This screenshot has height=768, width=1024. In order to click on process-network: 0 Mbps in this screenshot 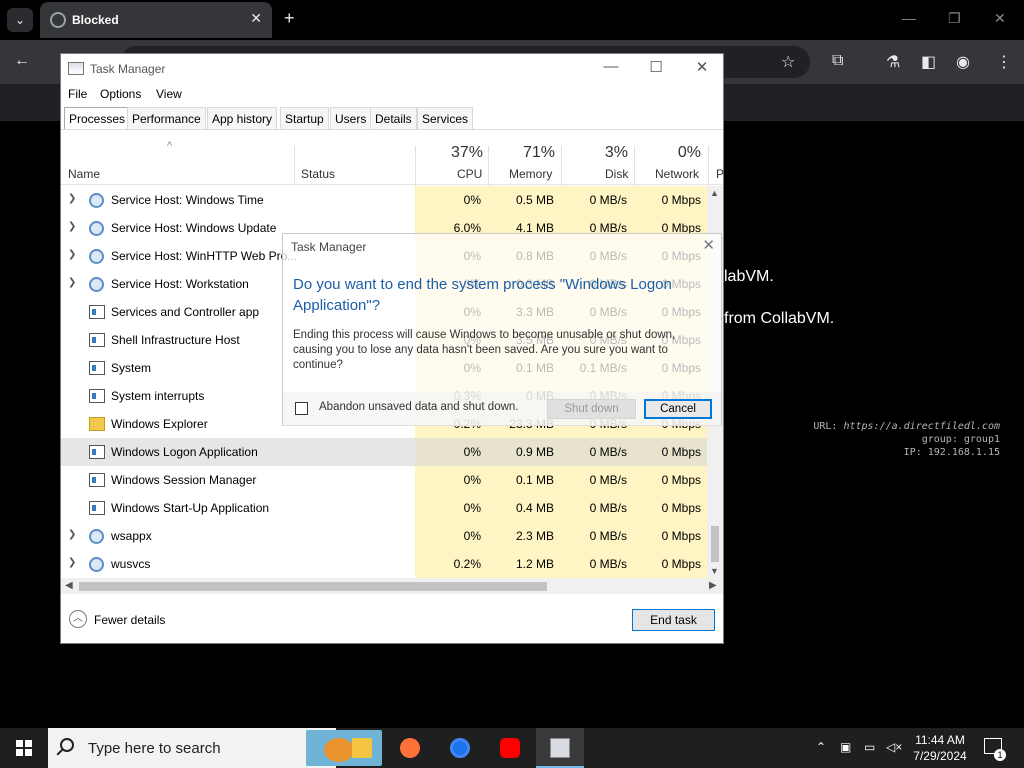, I will do `click(681, 480)`.